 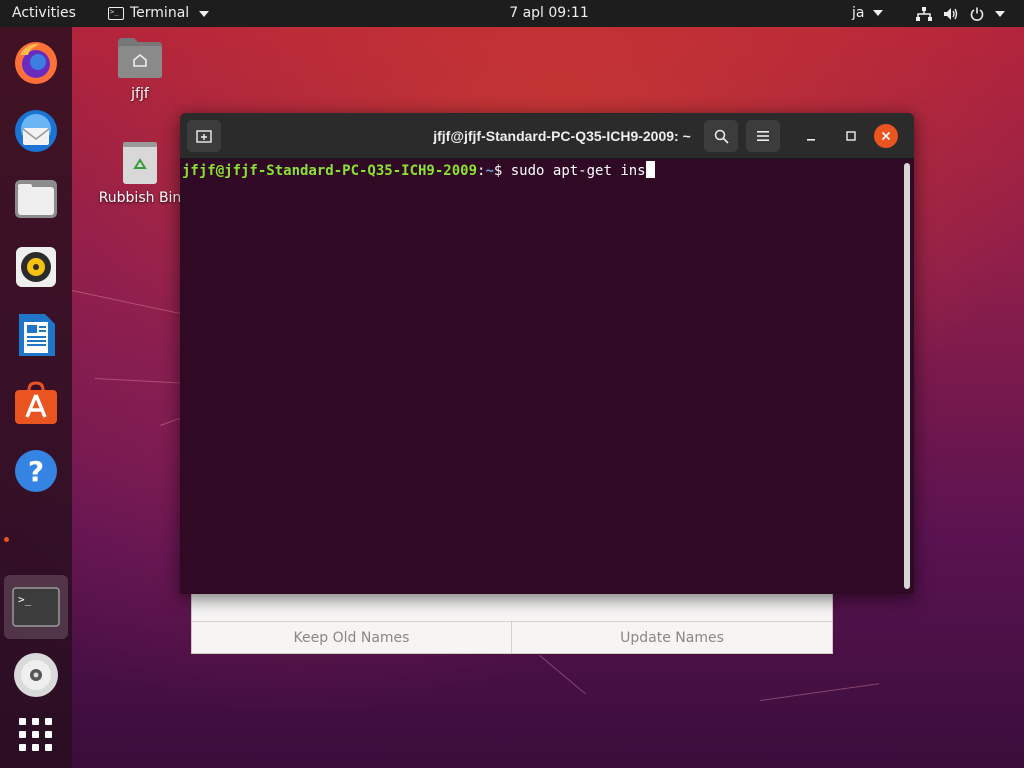 What do you see at coordinates (489, 171) in the screenshot?
I see `prompt-path: ~` at bounding box center [489, 171].